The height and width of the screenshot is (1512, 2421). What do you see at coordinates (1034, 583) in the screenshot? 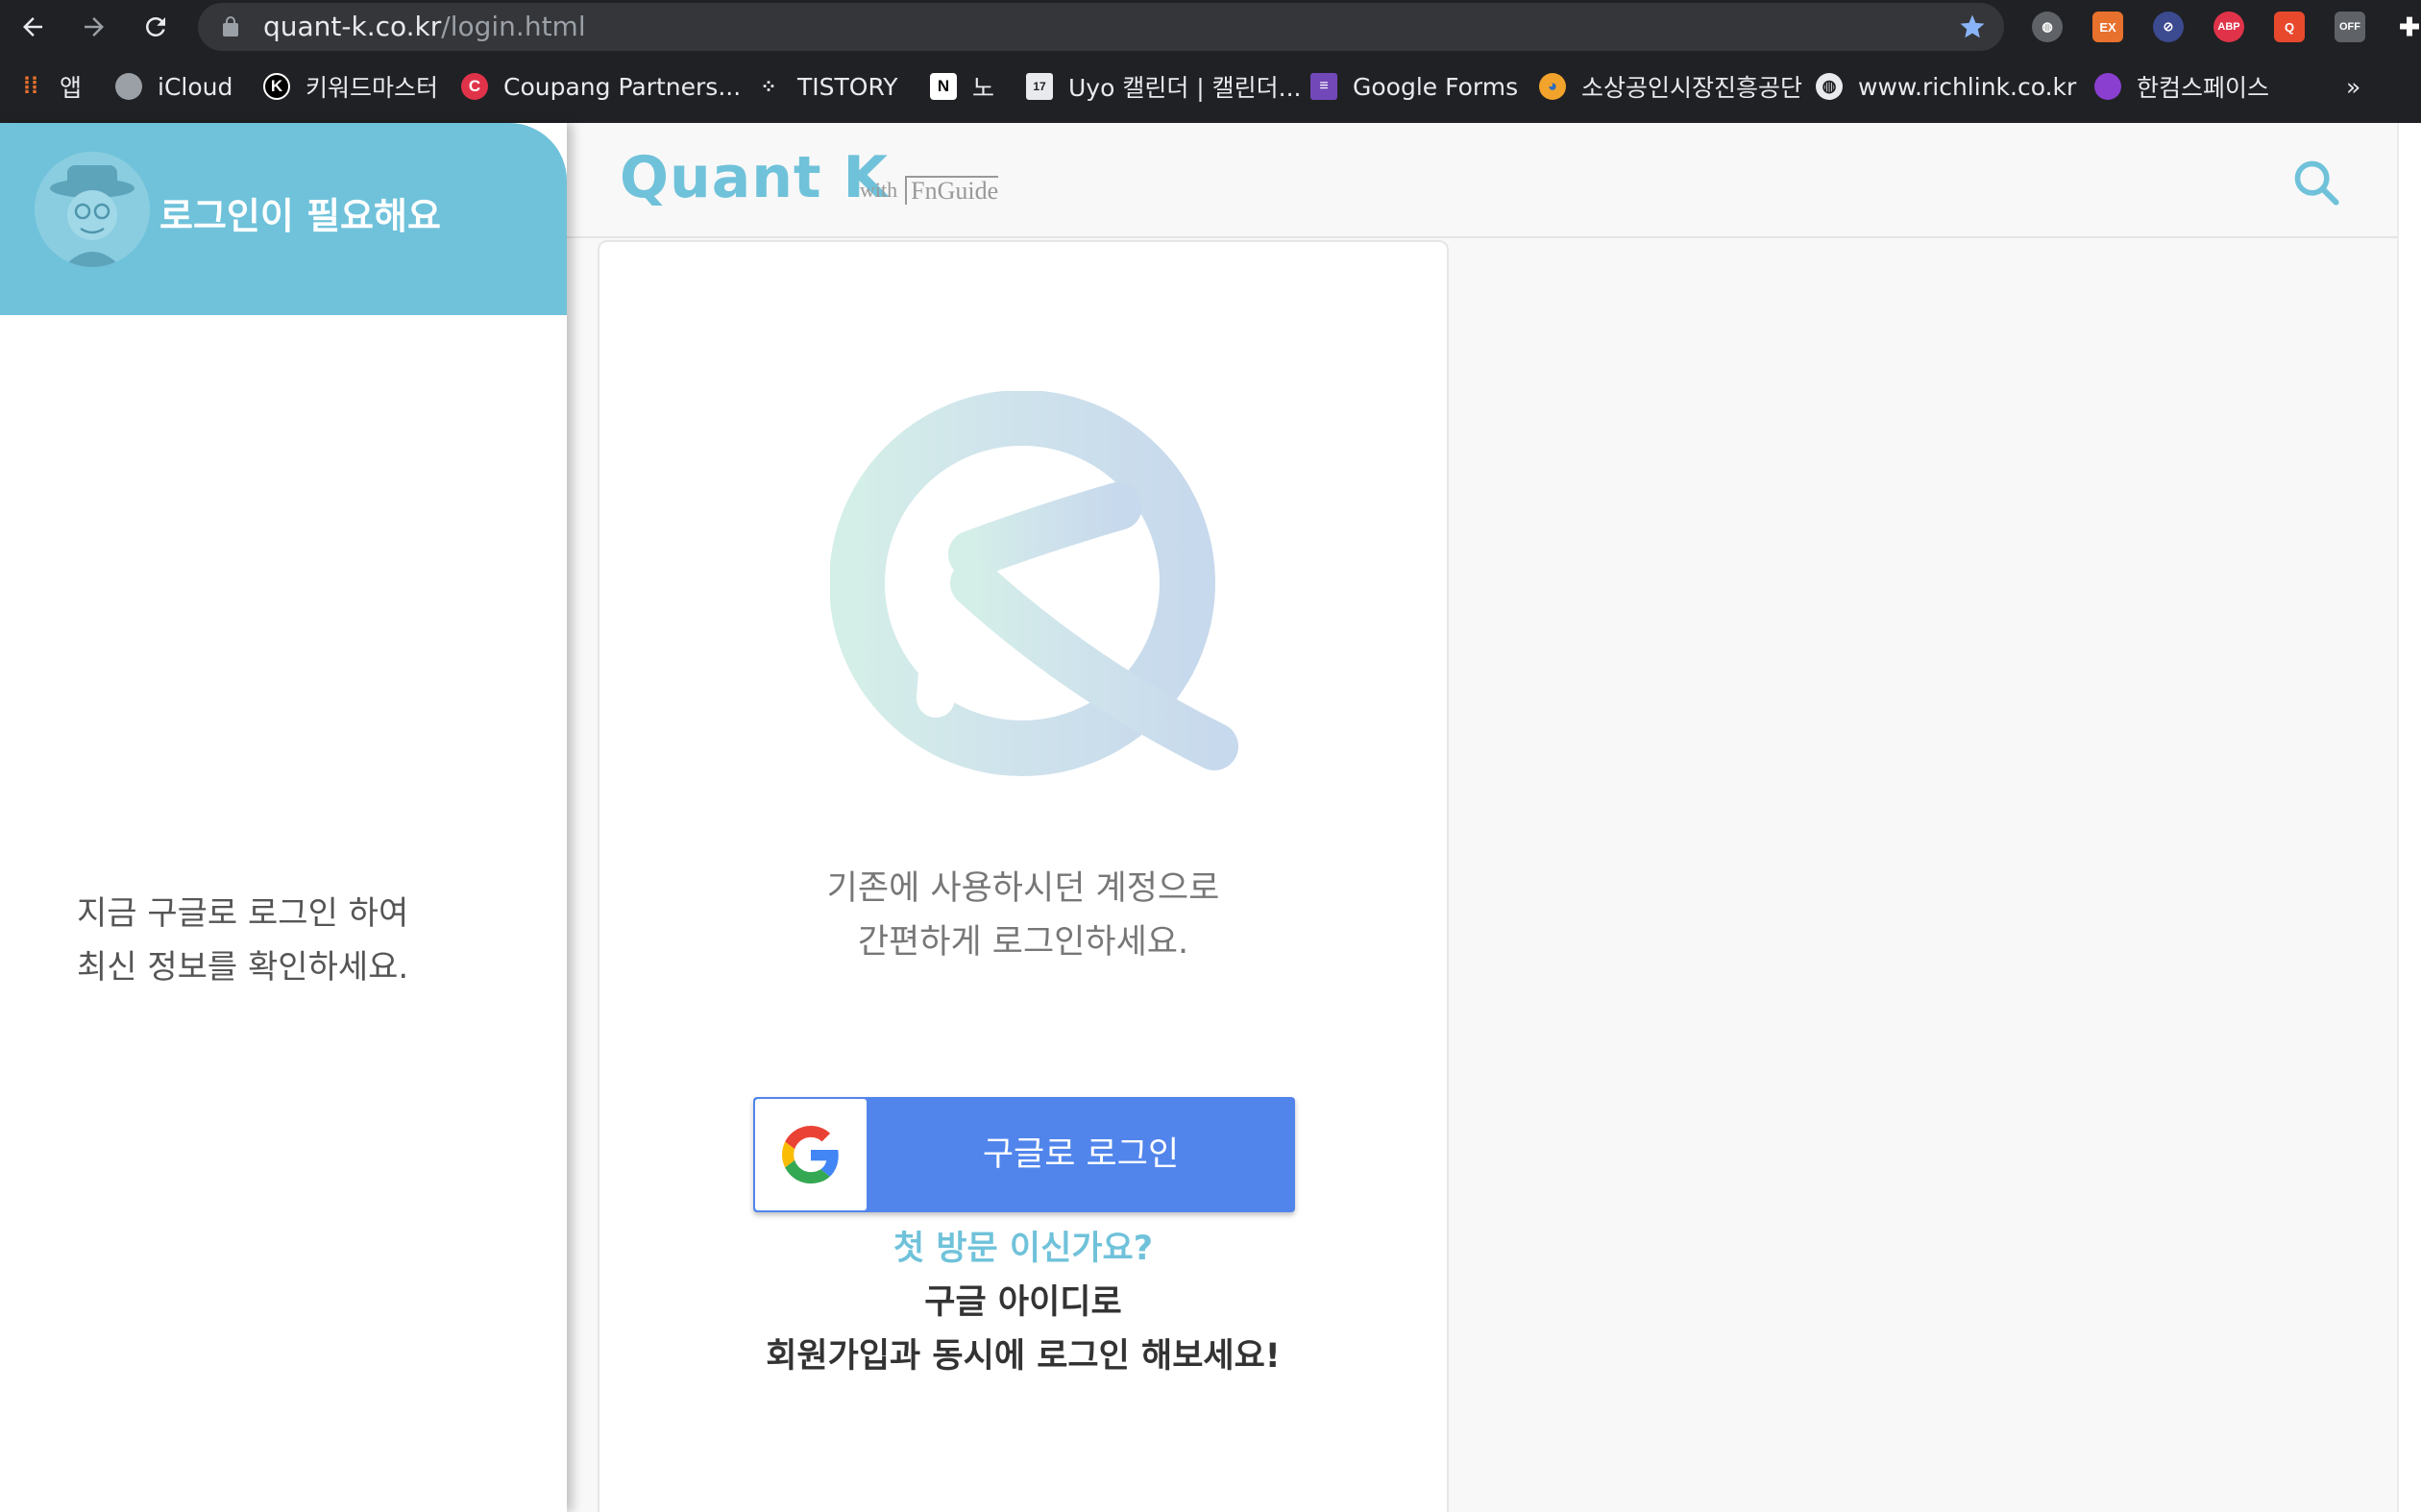
I see `quant-k-q-logo-icon` at bounding box center [1034, 583].